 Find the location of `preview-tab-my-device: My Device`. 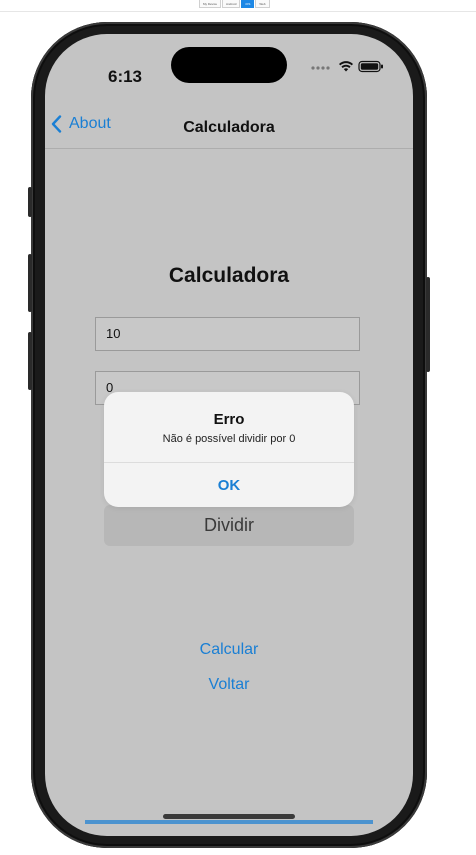

preview-tab-my-device: My Device is located at coordinates (210, 4).